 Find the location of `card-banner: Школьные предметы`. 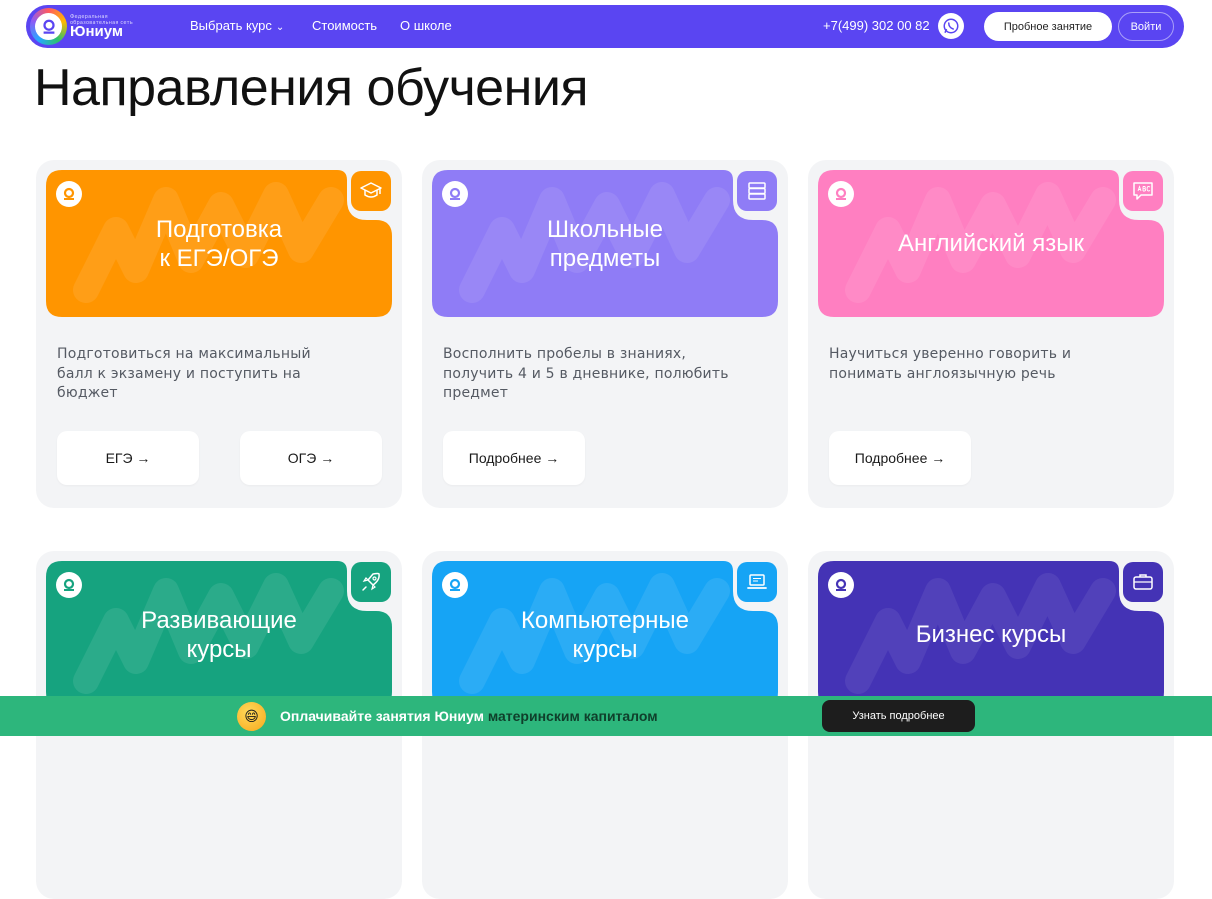

card-banner: Школьные предметы is located at coordinates (605, 243).